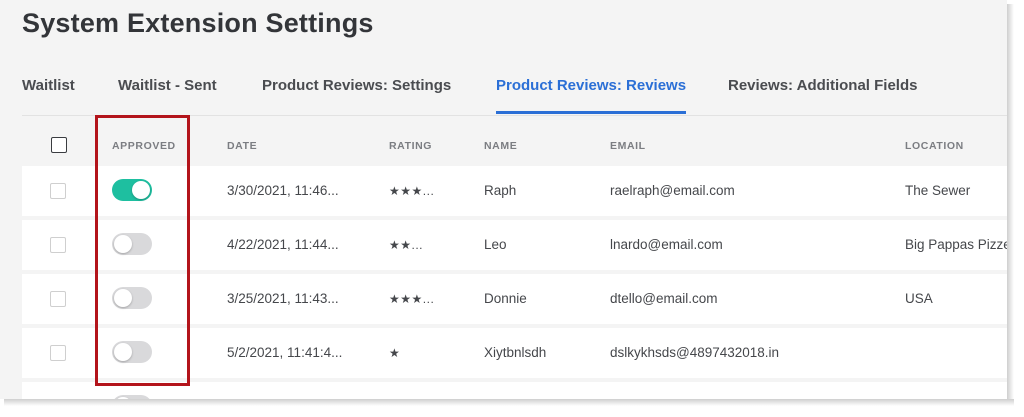 The height and width of the screenshot is (417, 1024). I want to click on tab-product-reviews-reviews: Product Reviews: Reviews, so click(591, 85).